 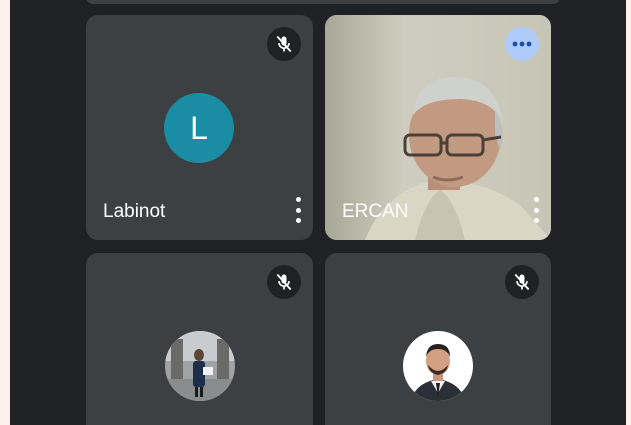 What do you see at coordinates (134, 211) in the screenshot?
I see `participant-name: Labinot` at bounding box center [134, 211].